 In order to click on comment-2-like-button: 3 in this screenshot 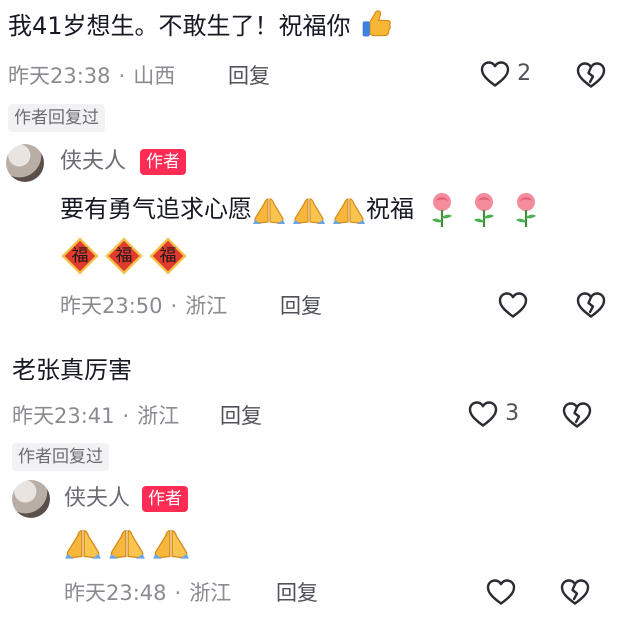, I will do `click(493, 415)`.